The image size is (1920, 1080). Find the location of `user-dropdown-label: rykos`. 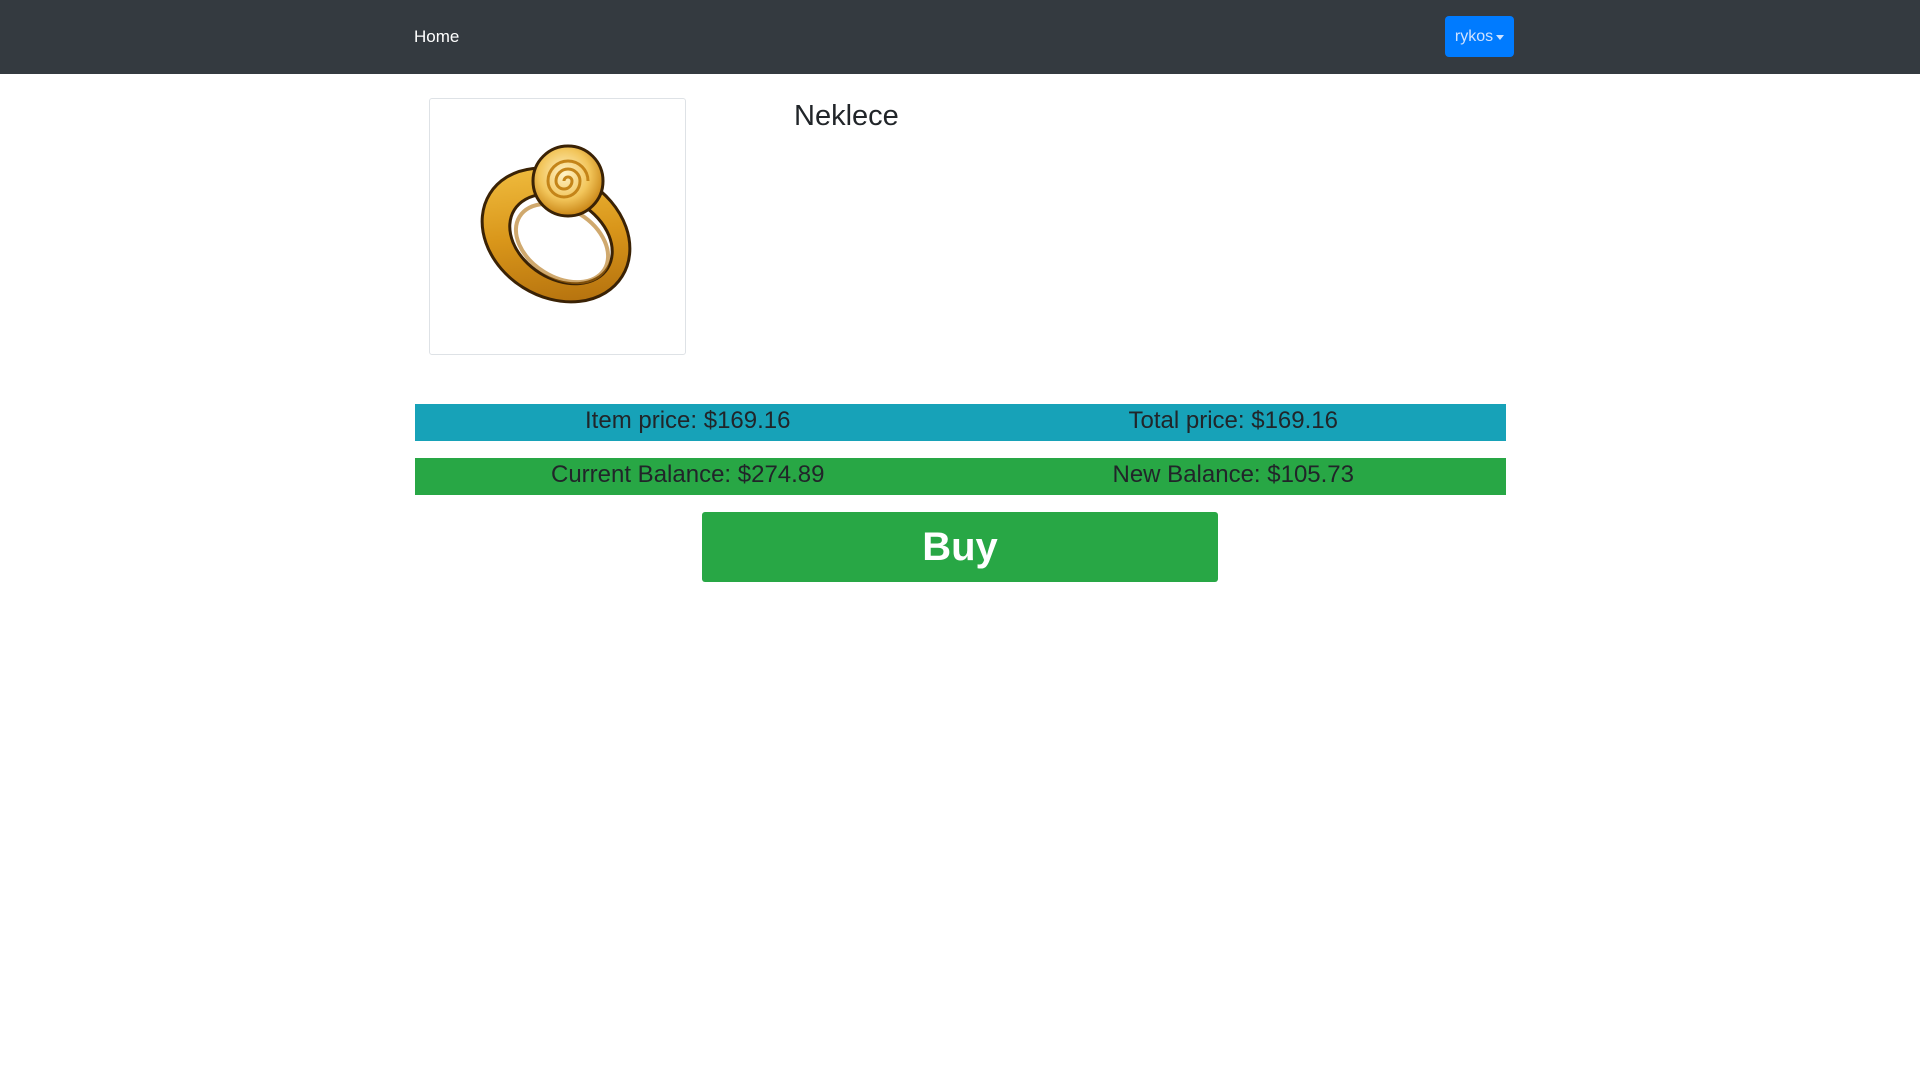

user-dropdown-label: rykos is located at coordinates (1474, 36).